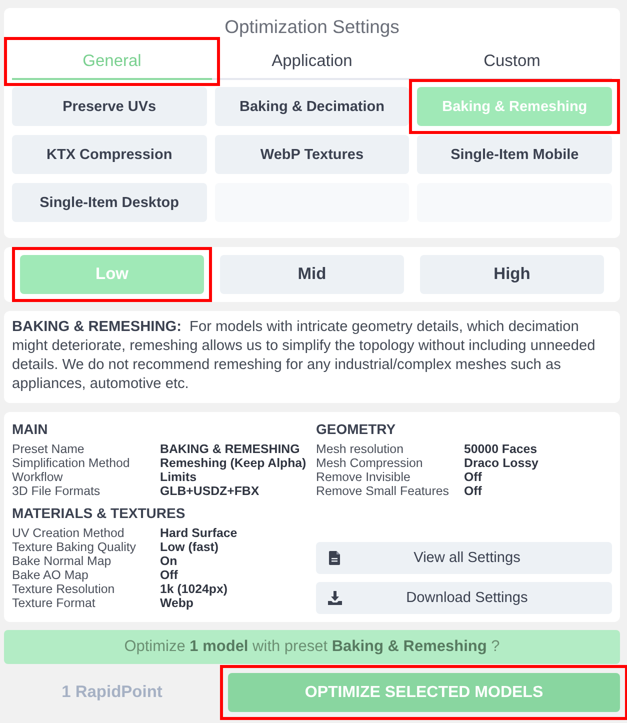 This screenshot has height=723, width=627. What do you see at coordinates (99, 513) in the screenshot?
I see `section-heading: MATERIALS & TEXTURES` at bounding box center [99, 513].